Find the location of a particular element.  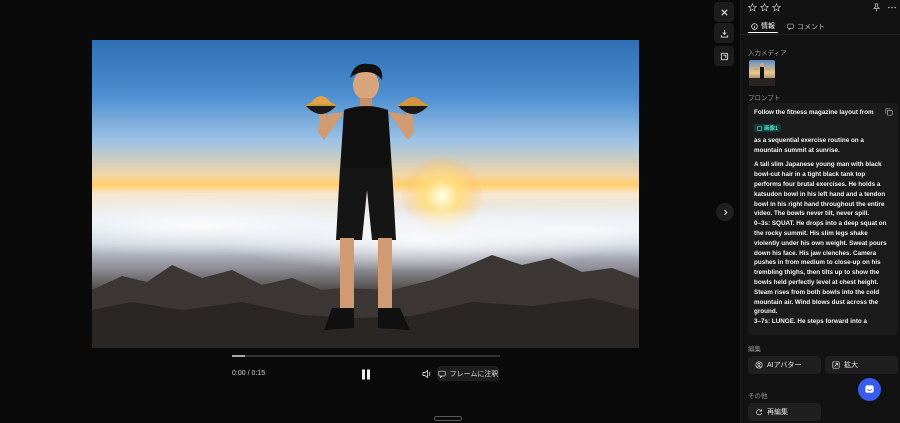

tab-comment-label: コメント is located at coordinates (811, 27).